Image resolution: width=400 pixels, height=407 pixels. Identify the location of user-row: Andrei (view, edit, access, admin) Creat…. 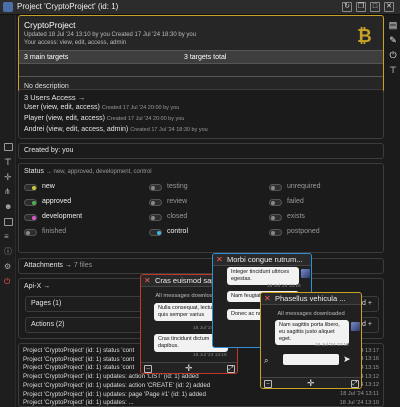
(194, 129).